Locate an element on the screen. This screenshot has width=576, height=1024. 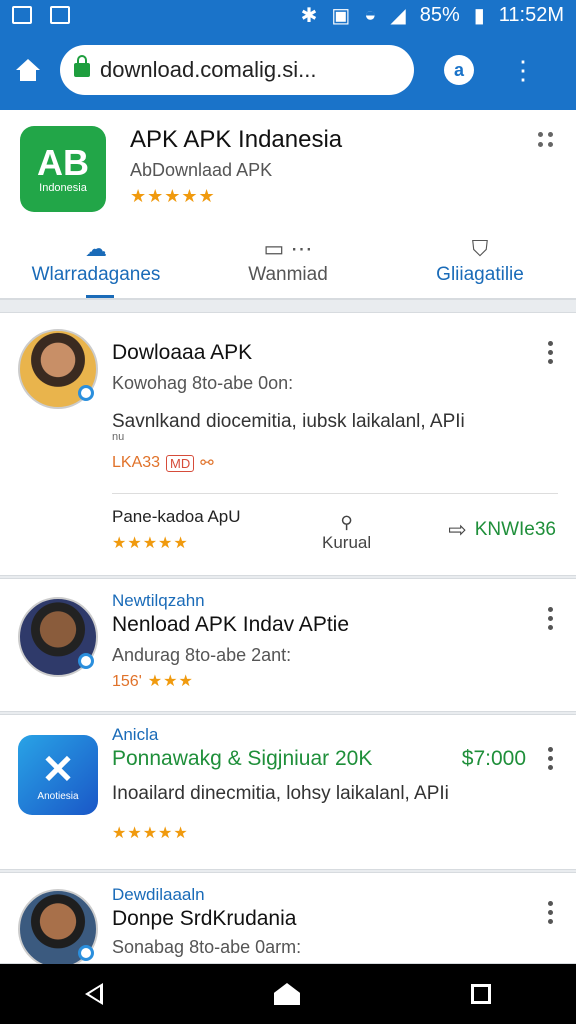
bluetooth-icon: ✱ is located at coordinates (309, 15).